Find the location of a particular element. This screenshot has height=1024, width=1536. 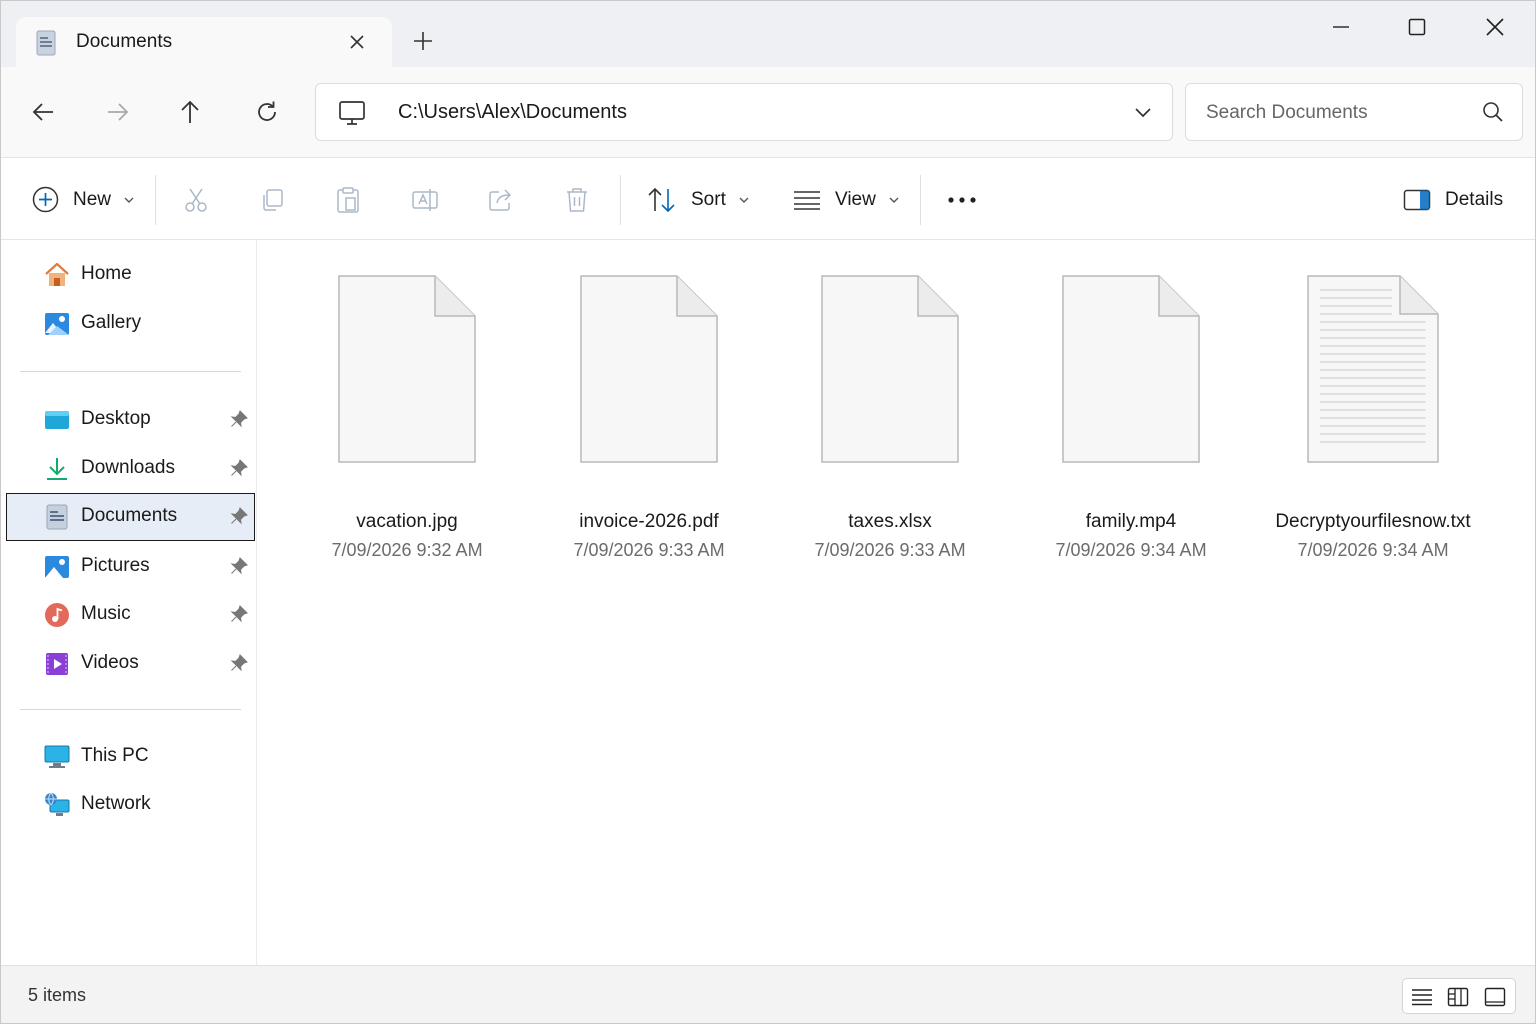

copy-button is located at coordinates (272, 199).